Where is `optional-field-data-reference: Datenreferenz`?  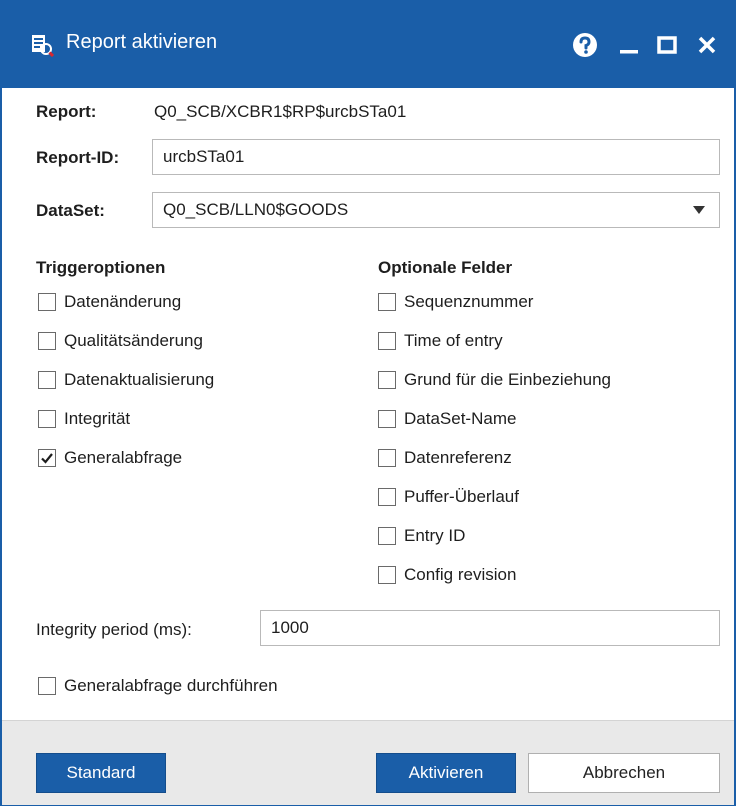
optional-field-data-reference: Datenreferenz is located at coordinates (445, 458).